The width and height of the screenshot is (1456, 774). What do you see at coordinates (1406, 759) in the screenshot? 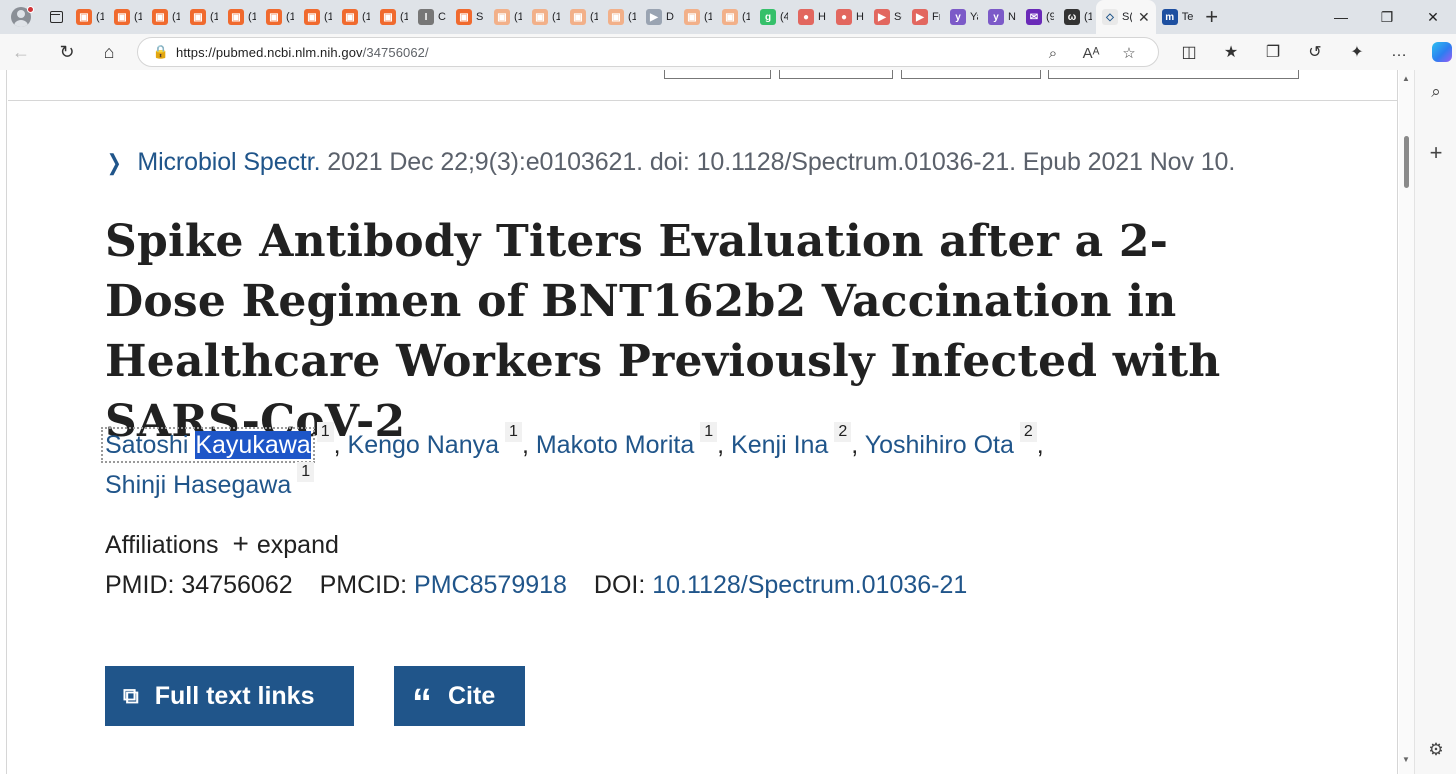
I see `scroll-down-icon: ▼` at bounding box center [1406, 759].